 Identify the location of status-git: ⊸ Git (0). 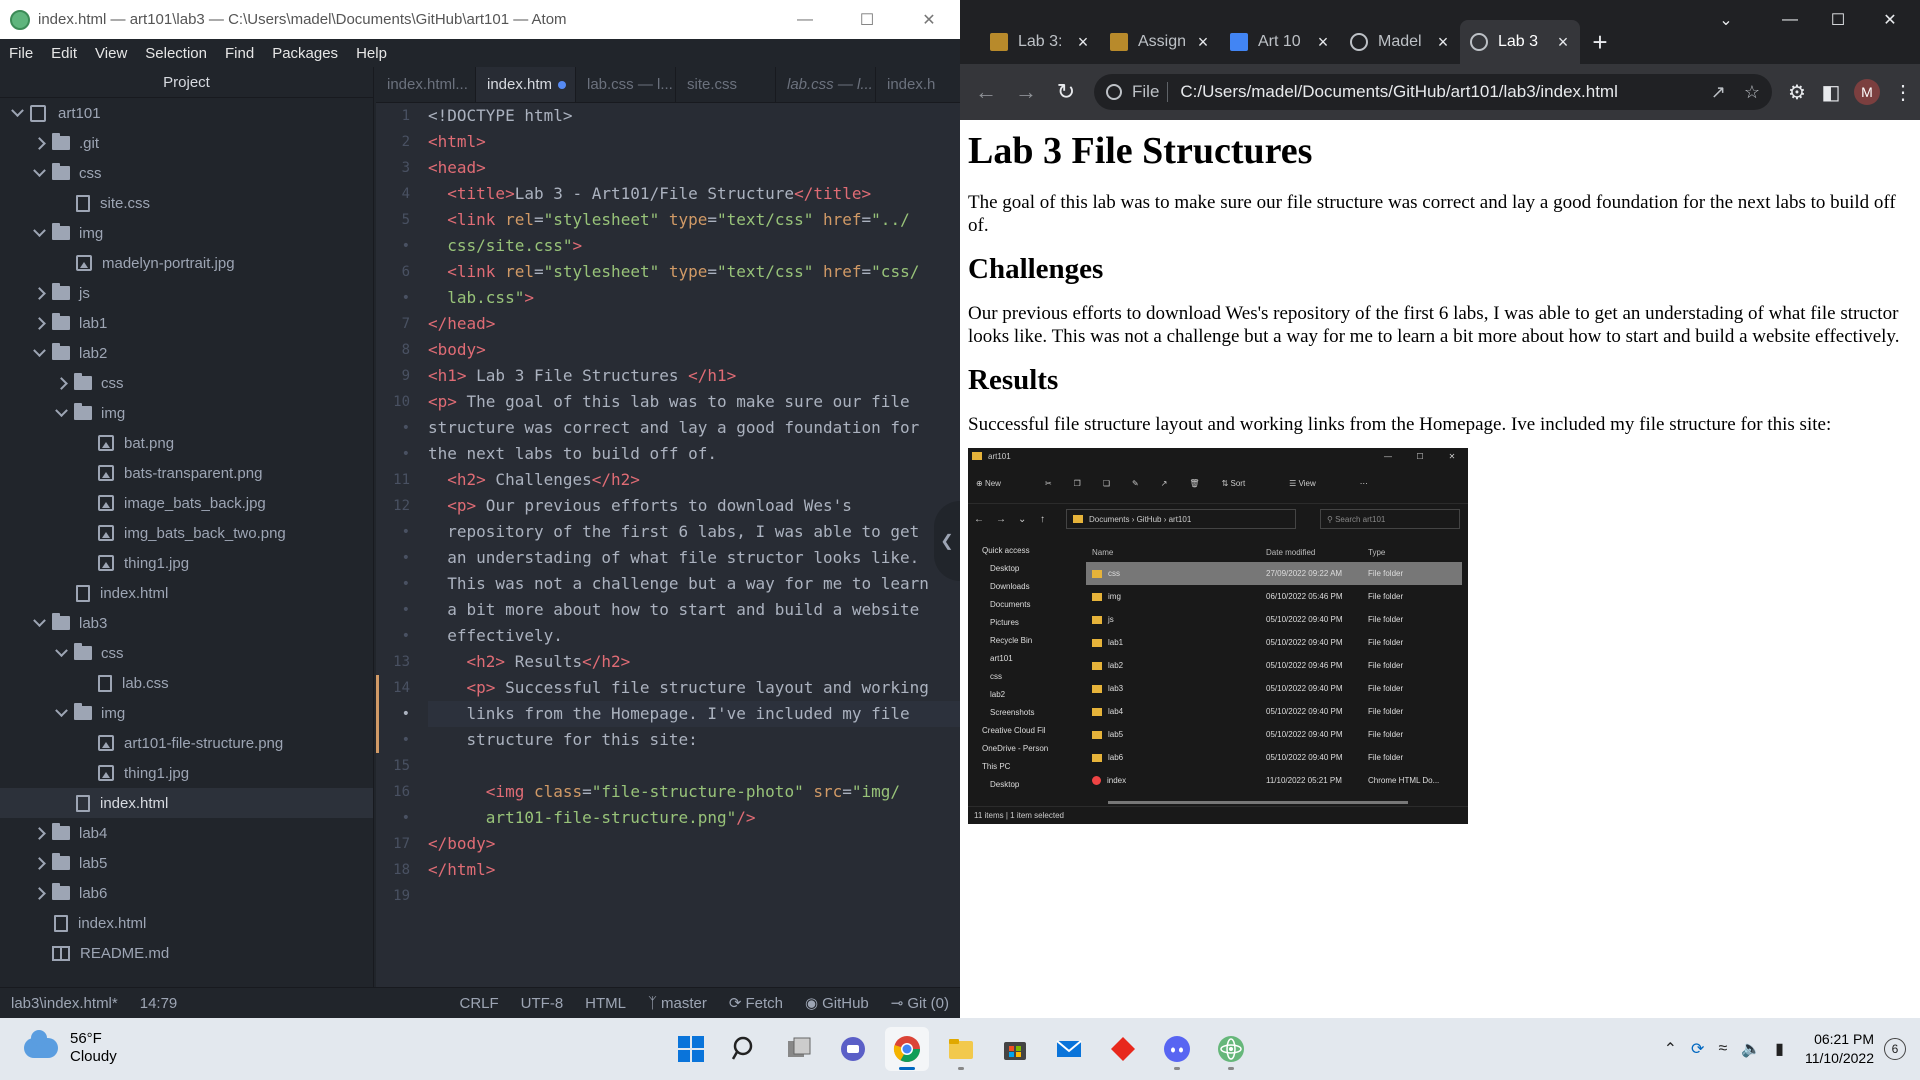
(920, 1003).